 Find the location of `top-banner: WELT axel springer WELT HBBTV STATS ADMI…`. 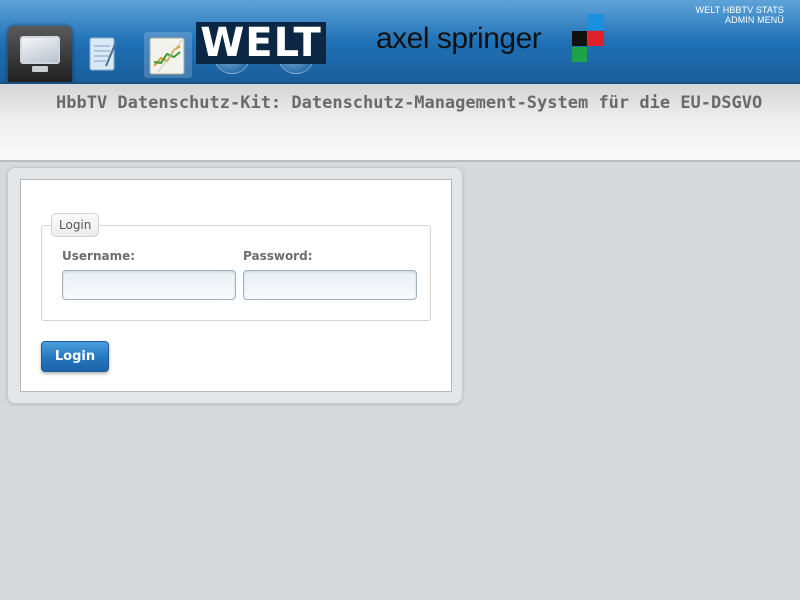

top-banner: WELT axel springer WELT HBBTV STATS ADMI… is located at coordinates (400, 42).